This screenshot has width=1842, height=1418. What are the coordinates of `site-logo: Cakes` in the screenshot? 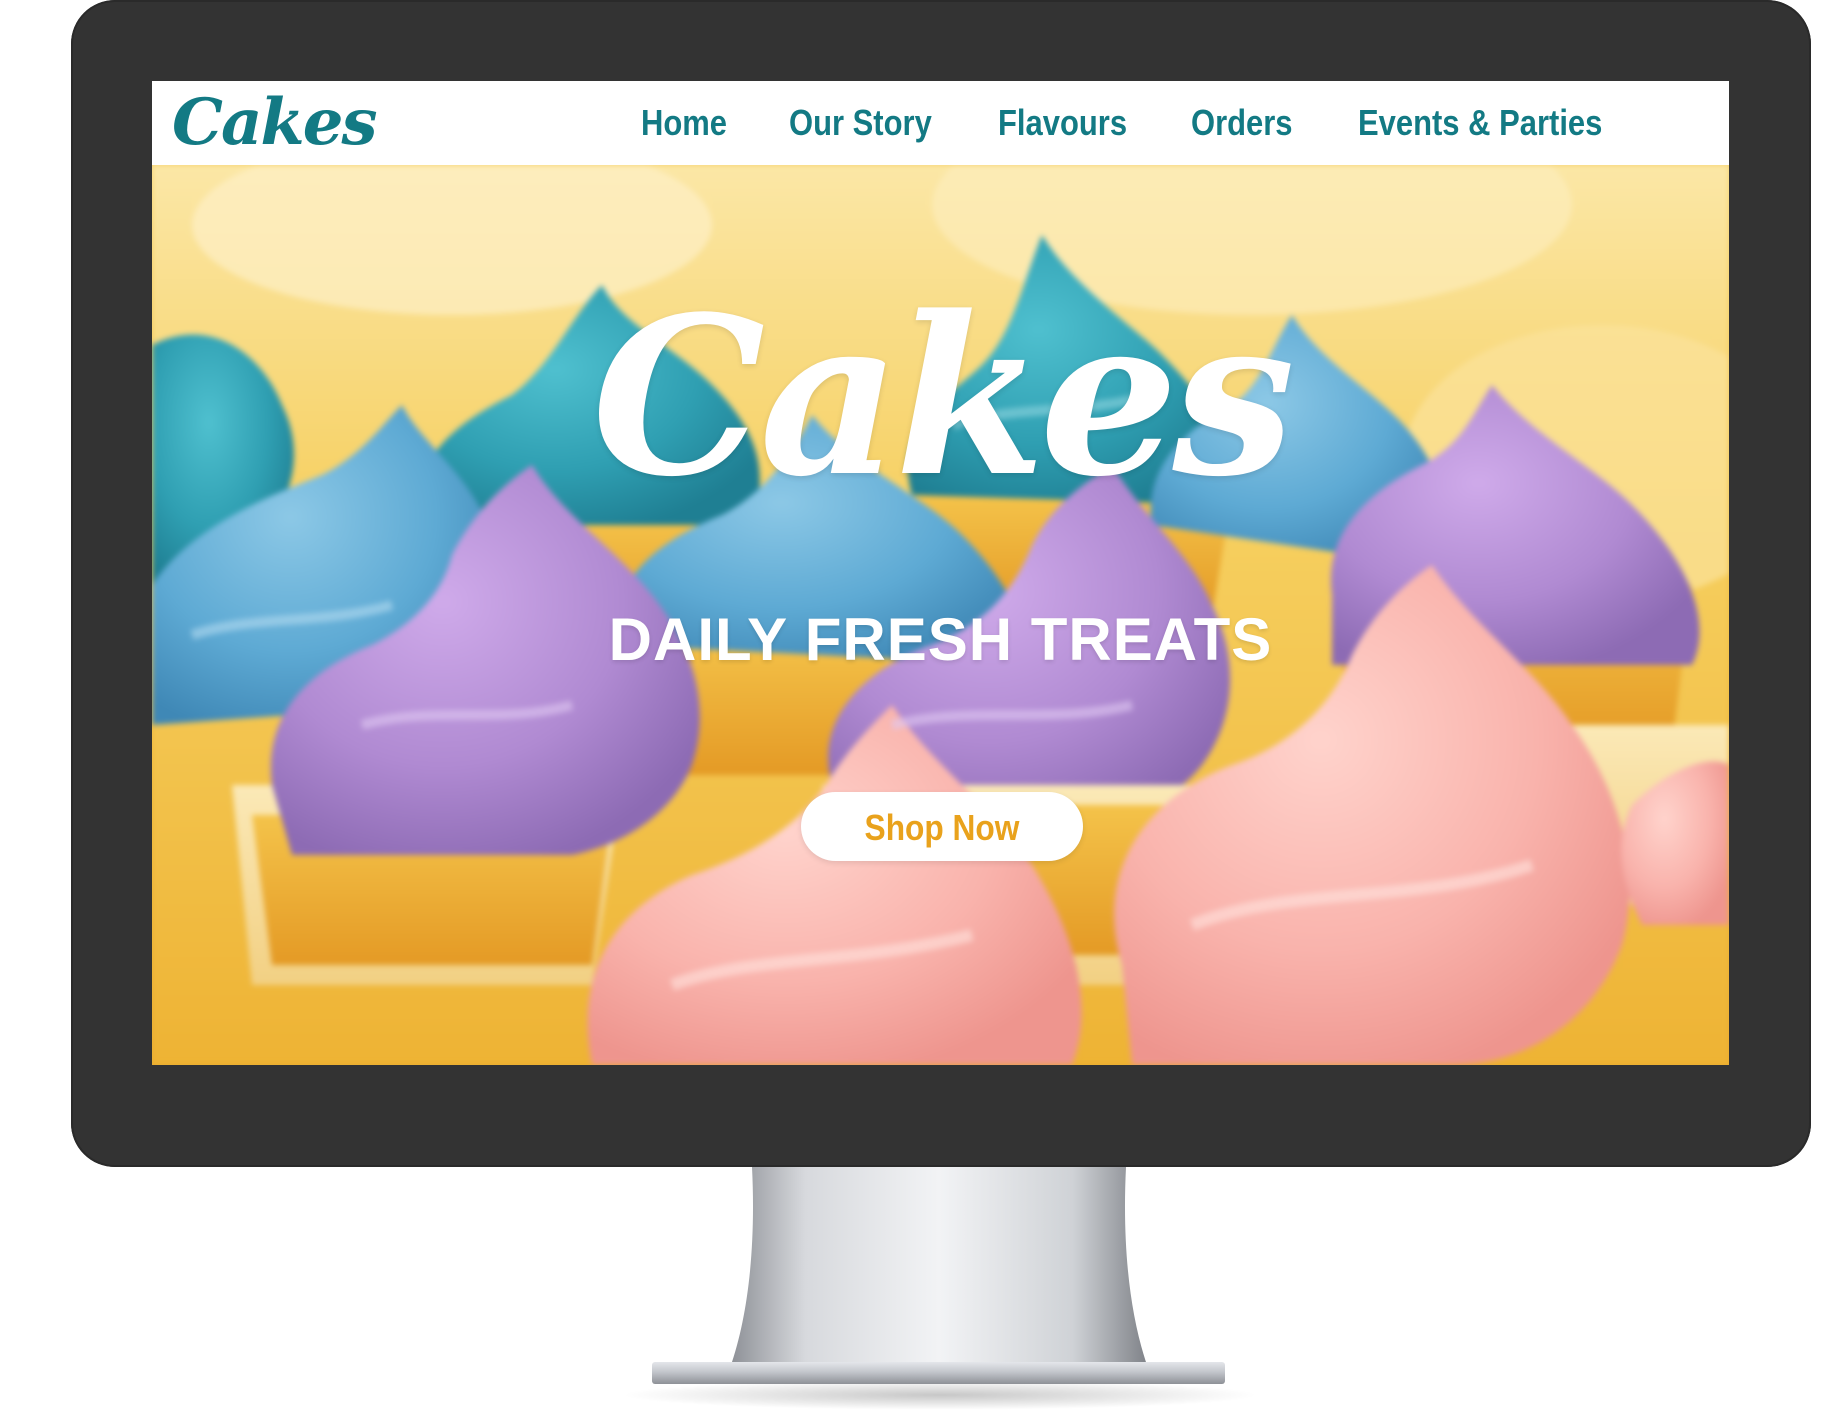 It's located at (274, 123).